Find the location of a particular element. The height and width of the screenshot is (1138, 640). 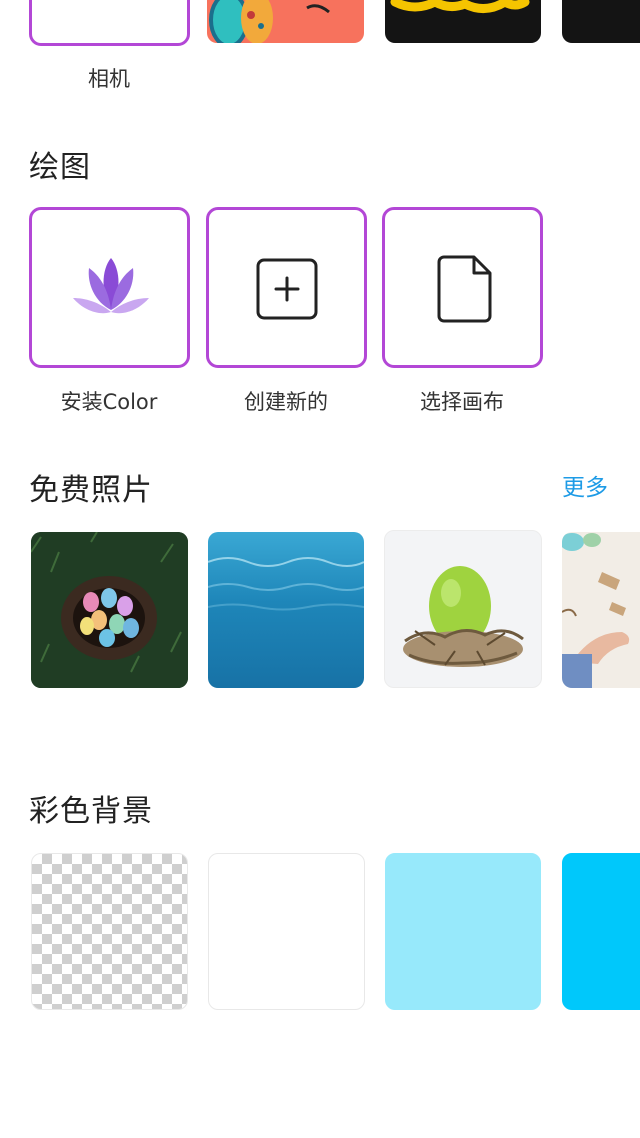

eggs-in-nest-image is located at coordinates (109, 610).